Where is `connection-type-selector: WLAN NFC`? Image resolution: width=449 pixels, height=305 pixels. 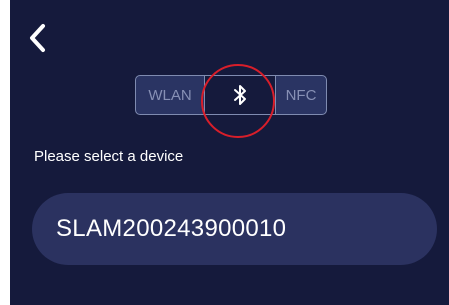
connection-type-selector: WLAN NFC is located at coordinates (231, 95).